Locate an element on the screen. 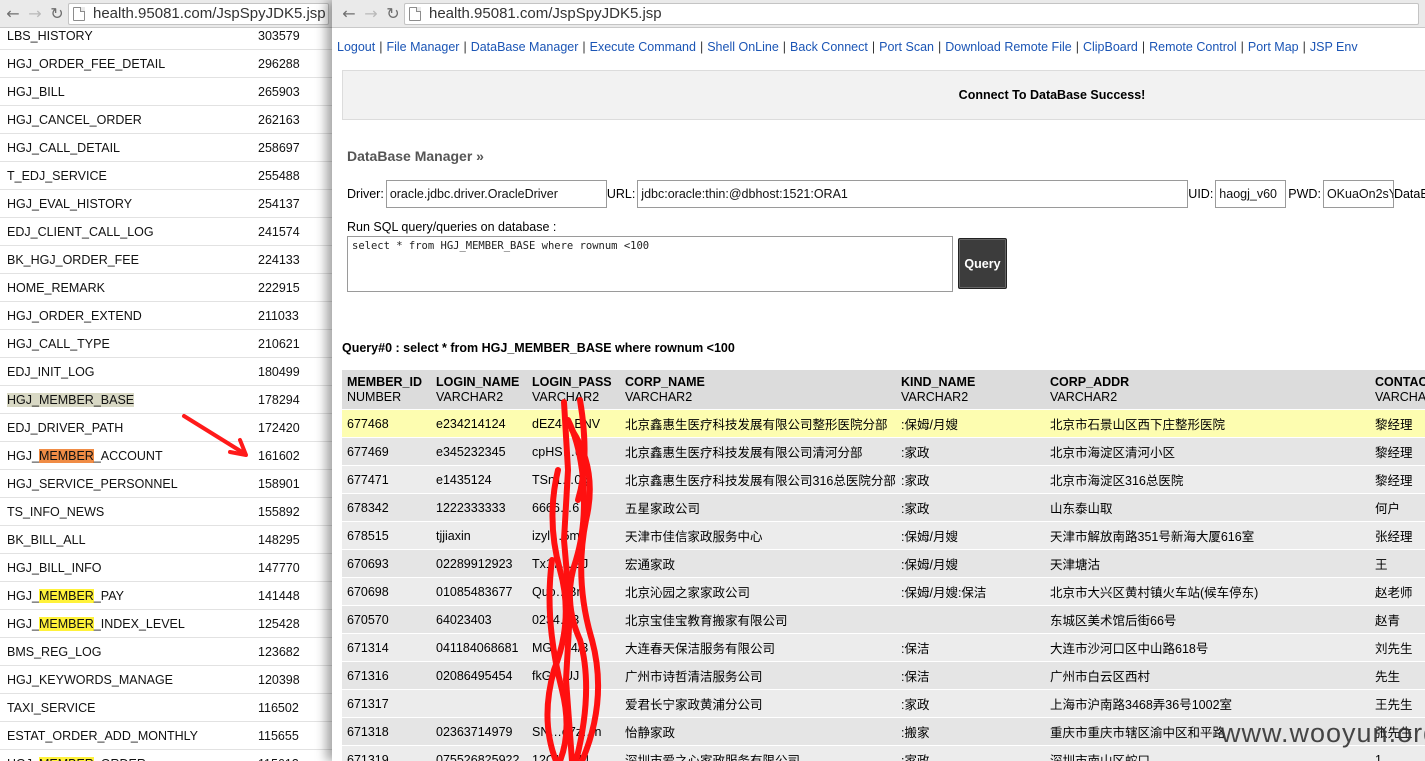 The height and width of the screenshot is (761, 1425). column-name: CORP_ADDR is located at coordinates (1090, 381).